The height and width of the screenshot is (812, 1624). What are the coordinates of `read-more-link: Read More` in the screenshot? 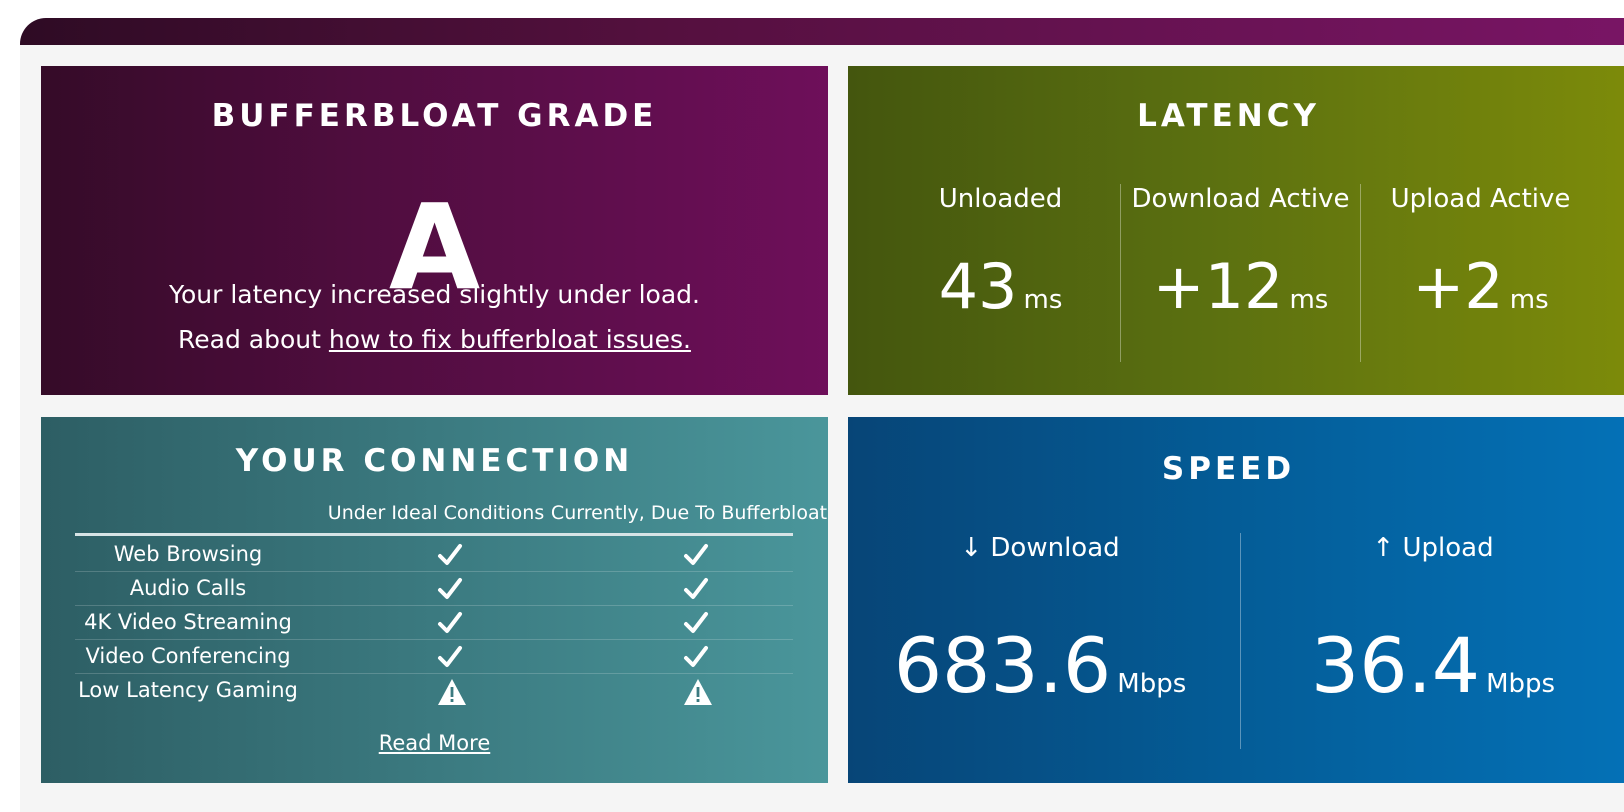 It's located at (435, 743).